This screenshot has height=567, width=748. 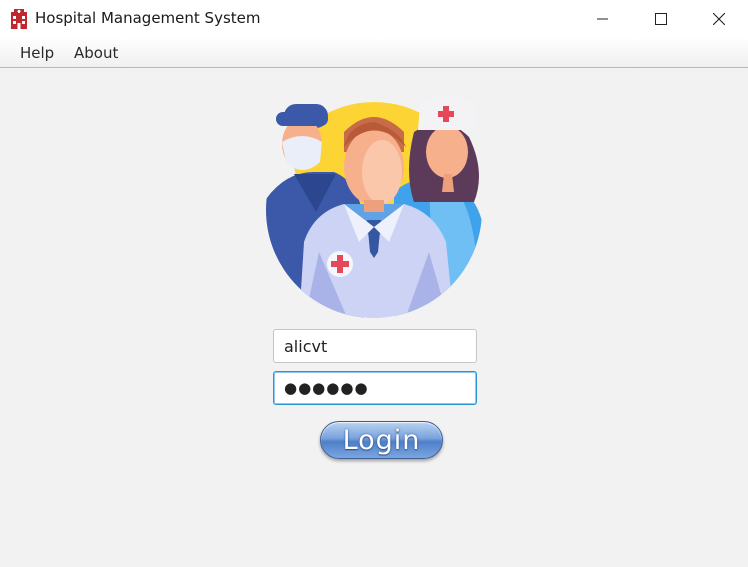 What do you see at coordinates (326, 388) in the screenshot?
I see `password-value: ●●●●●●` at bounding box center [326, 388].